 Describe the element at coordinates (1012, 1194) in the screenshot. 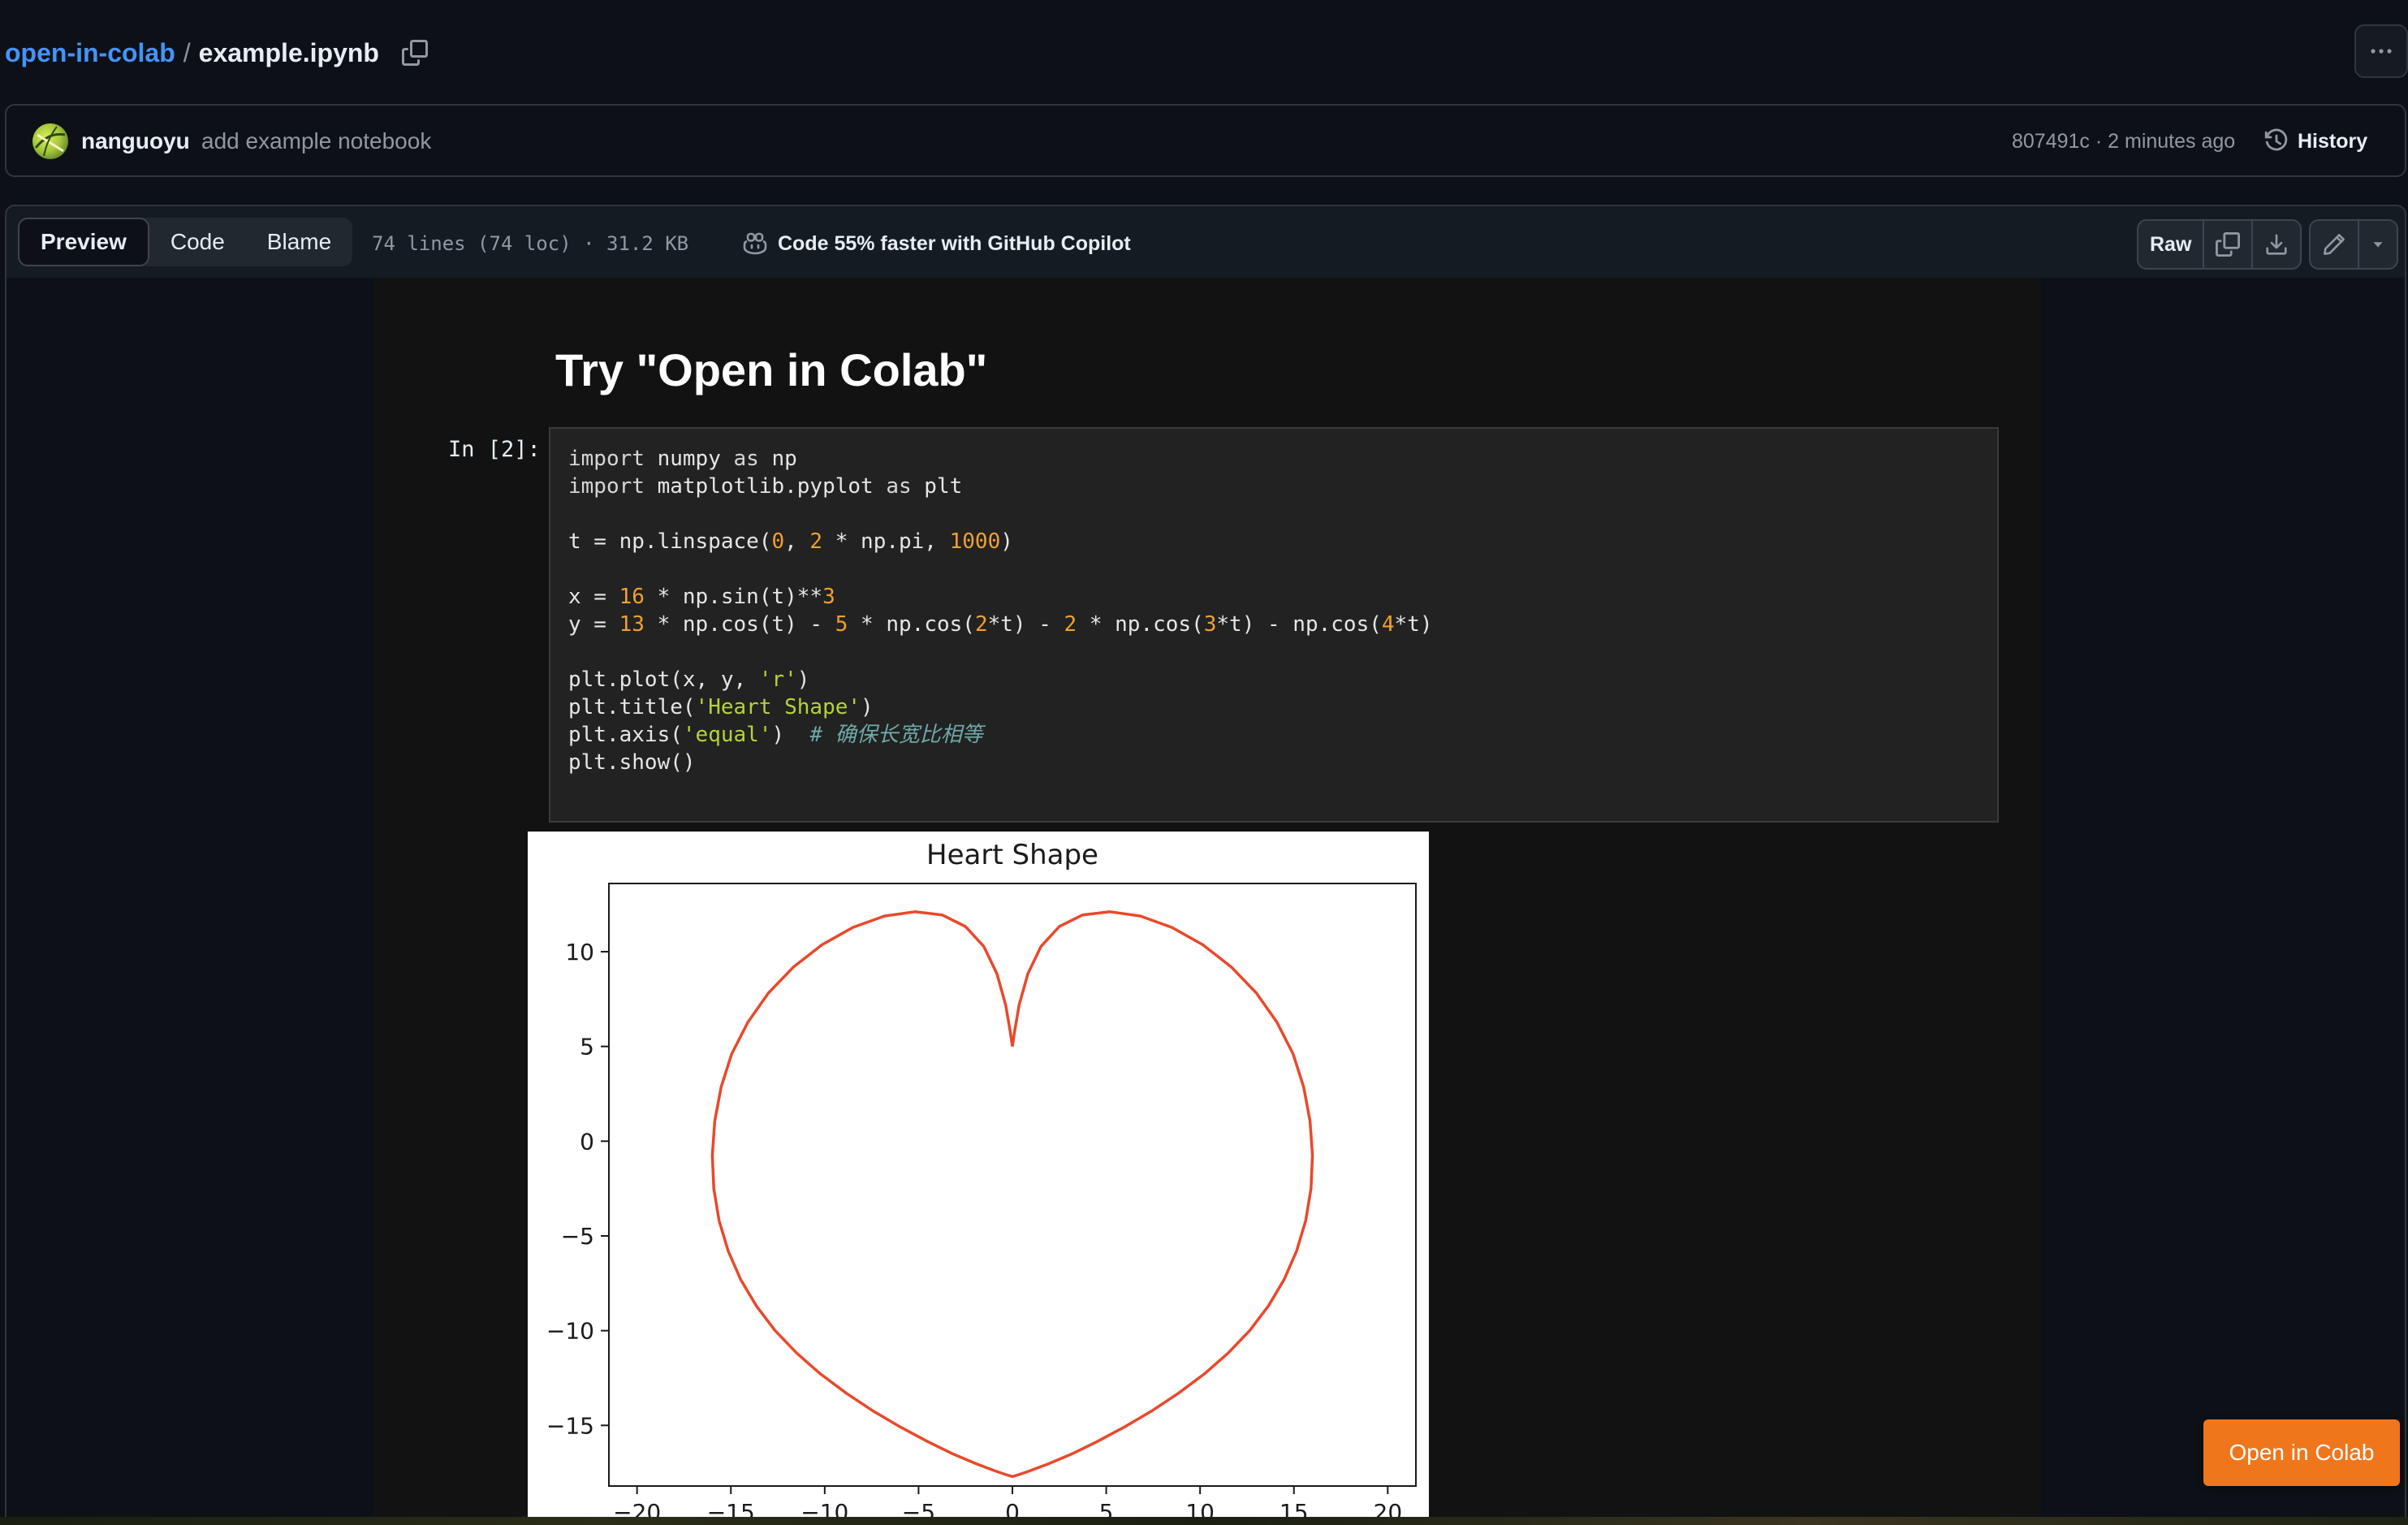

I see `series-line` at that location.